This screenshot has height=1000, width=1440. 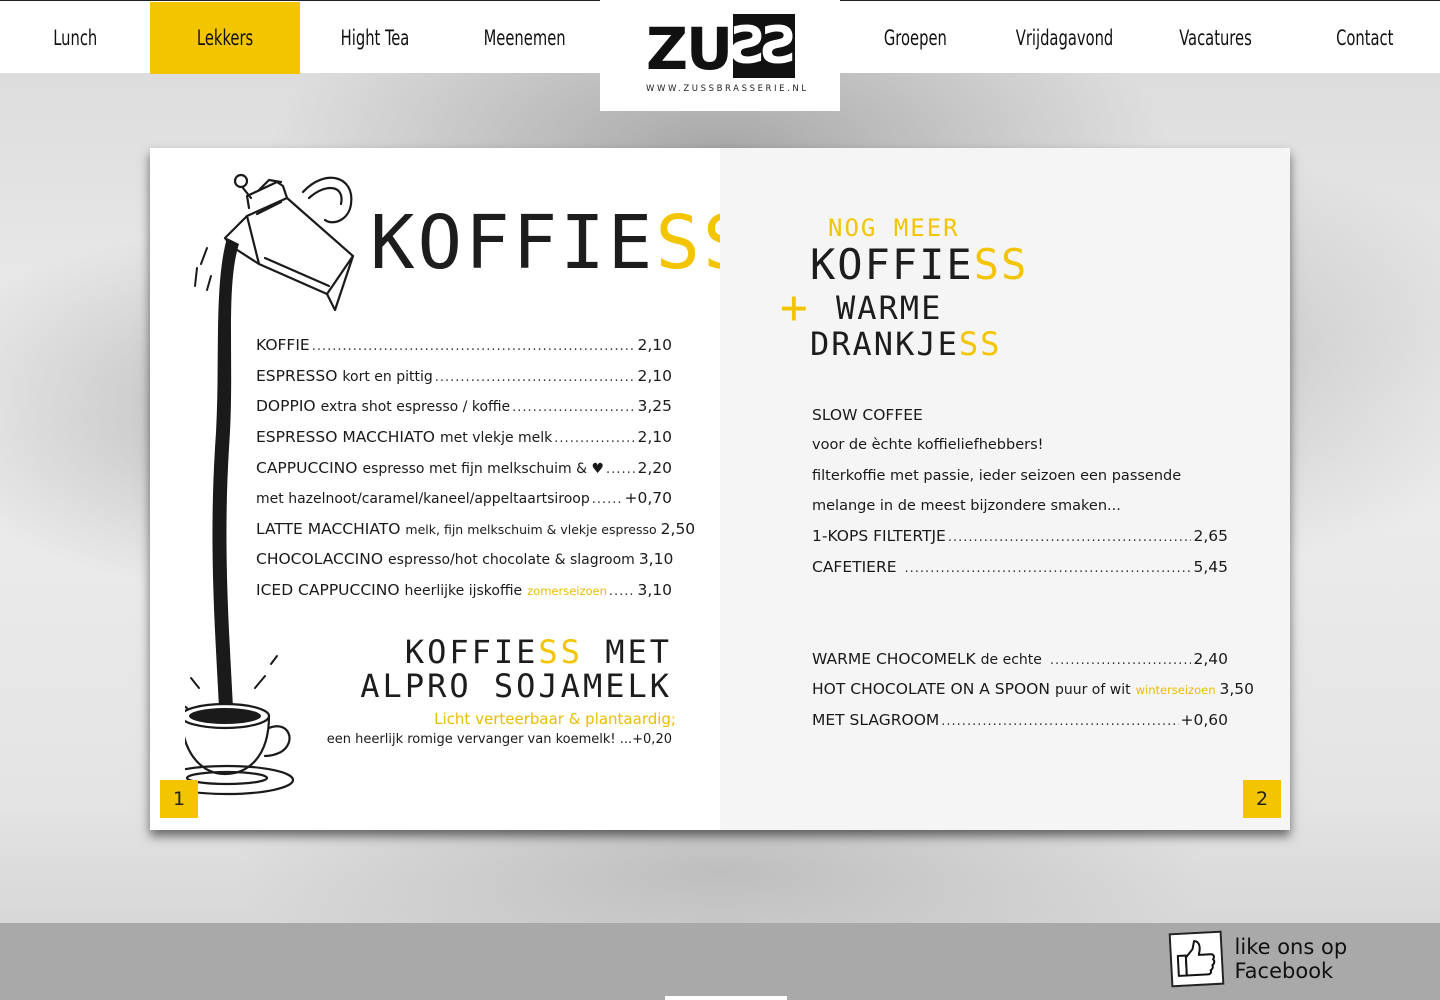 I want to click on menu-item: MET SLAGROOM +0,60, so click(x=1020, y=720).